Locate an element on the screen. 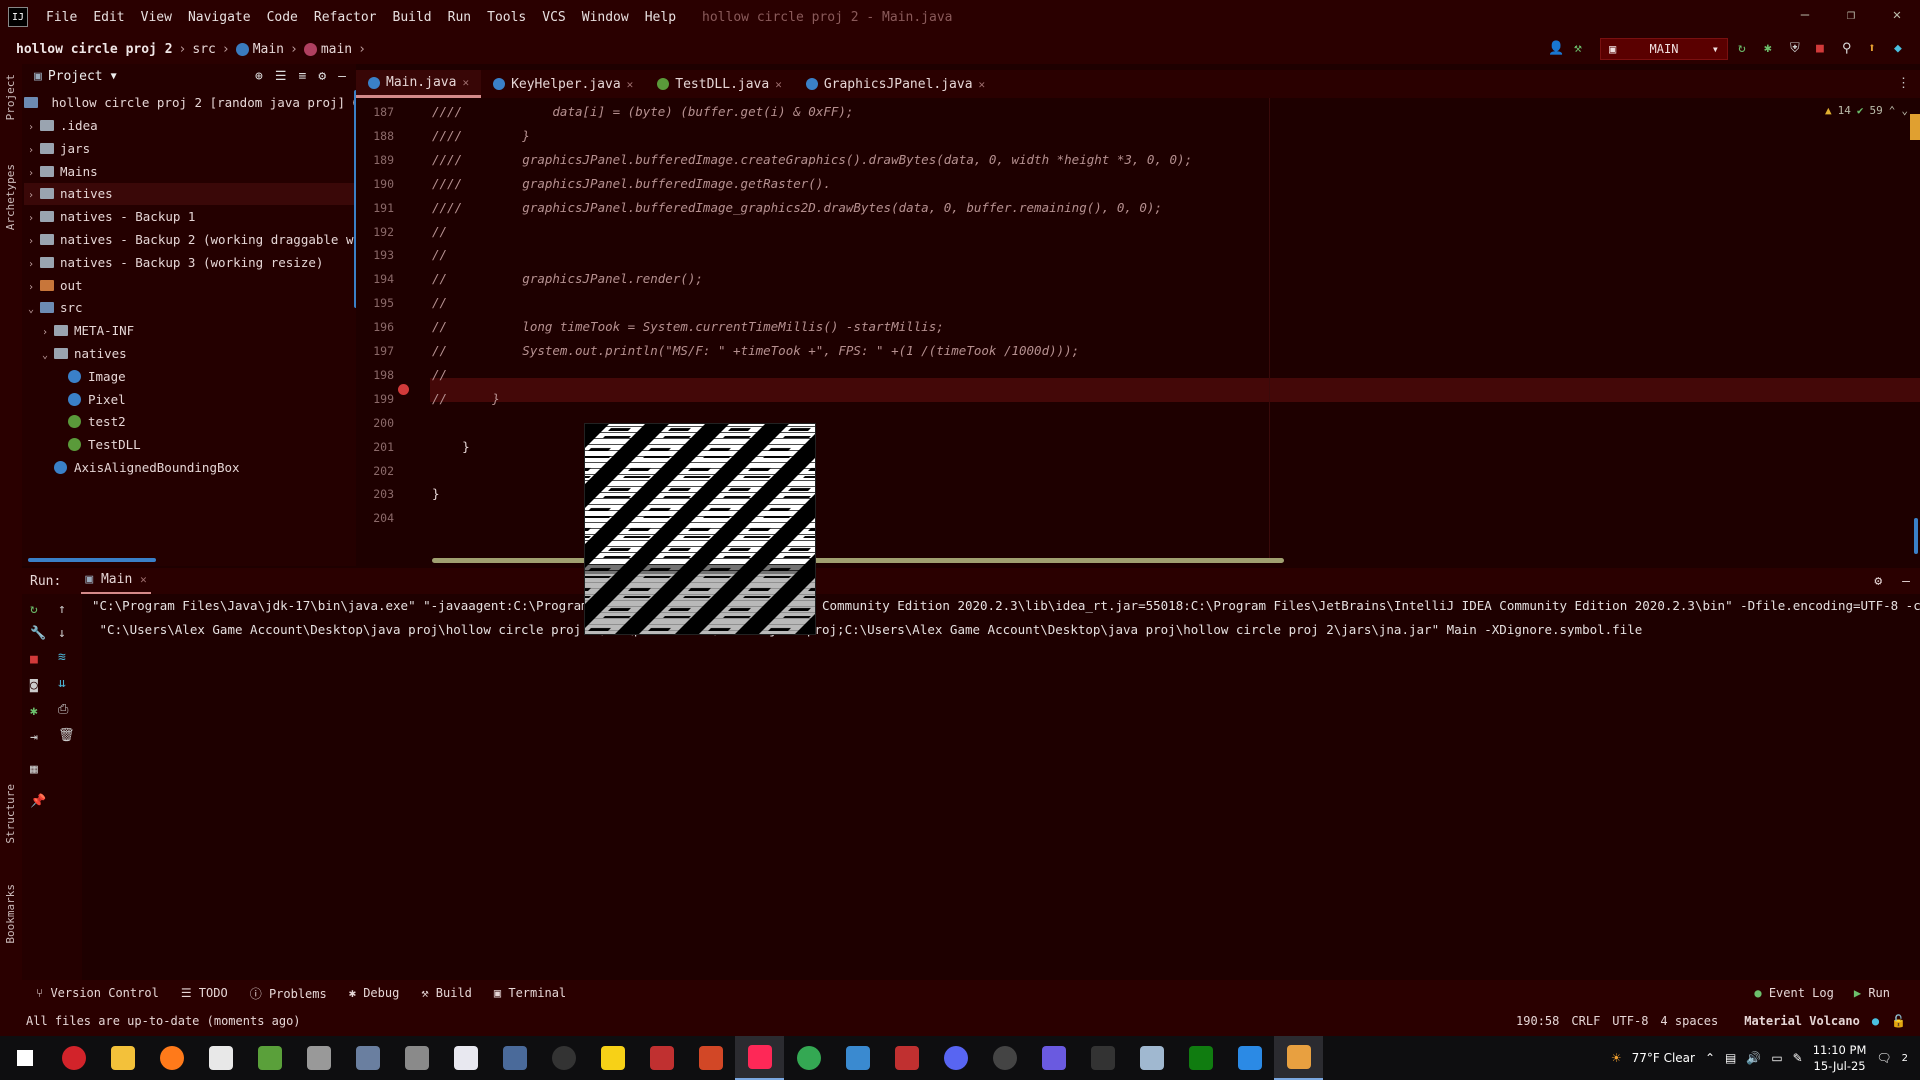 The image size is (1920, 1080). archetypes-tool-button: Archetypes is located at coordinates (10, 197).